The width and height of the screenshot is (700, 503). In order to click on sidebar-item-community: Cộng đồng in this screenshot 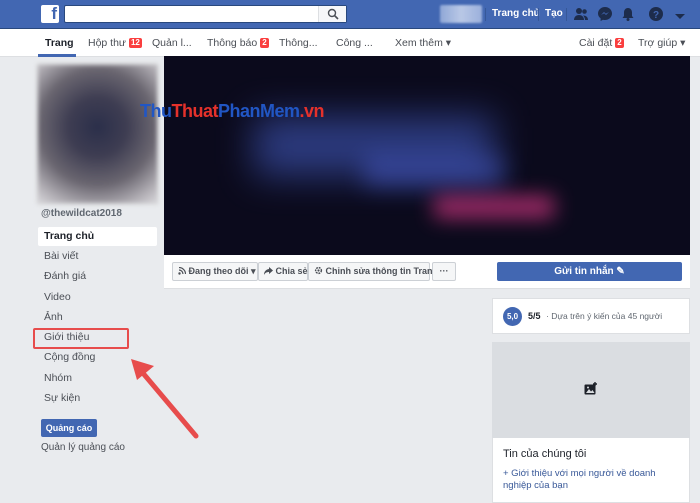, I will do `click(97, 357)`.